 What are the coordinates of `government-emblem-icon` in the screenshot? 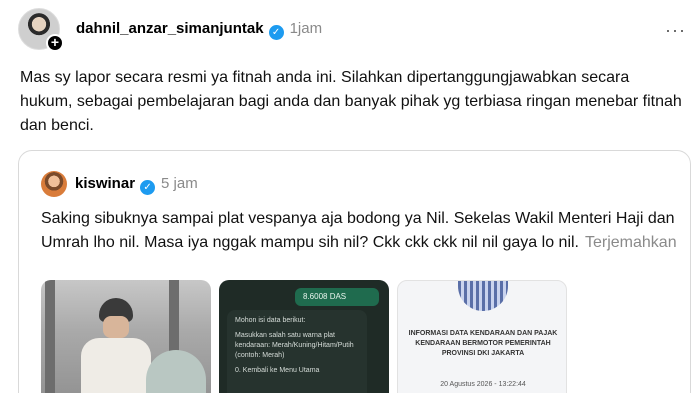 It's located at (483, 296).